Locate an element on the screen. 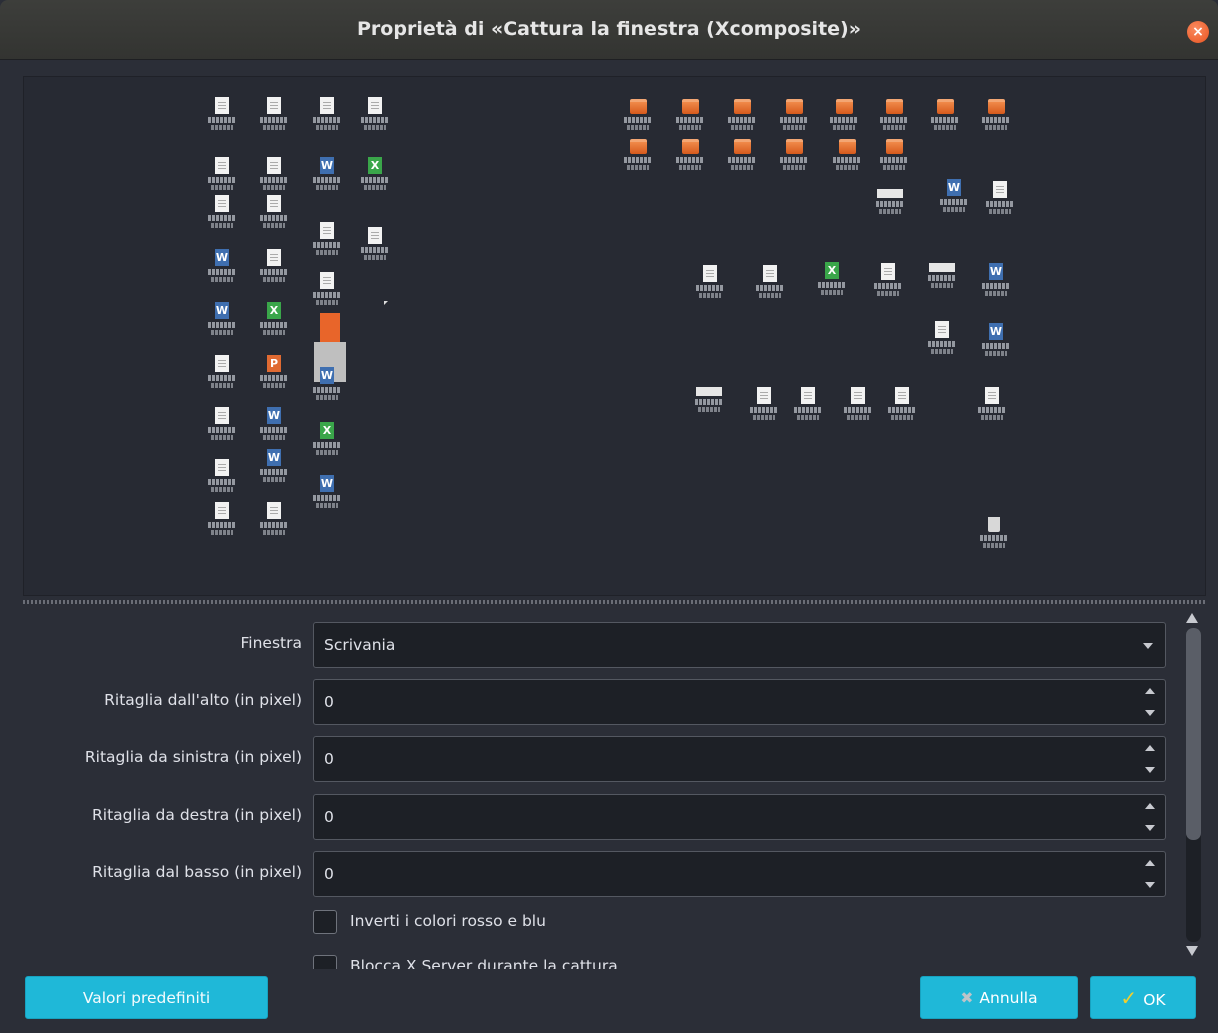  scroll-down-arrow-icon is located at coordinates (1192, 951).